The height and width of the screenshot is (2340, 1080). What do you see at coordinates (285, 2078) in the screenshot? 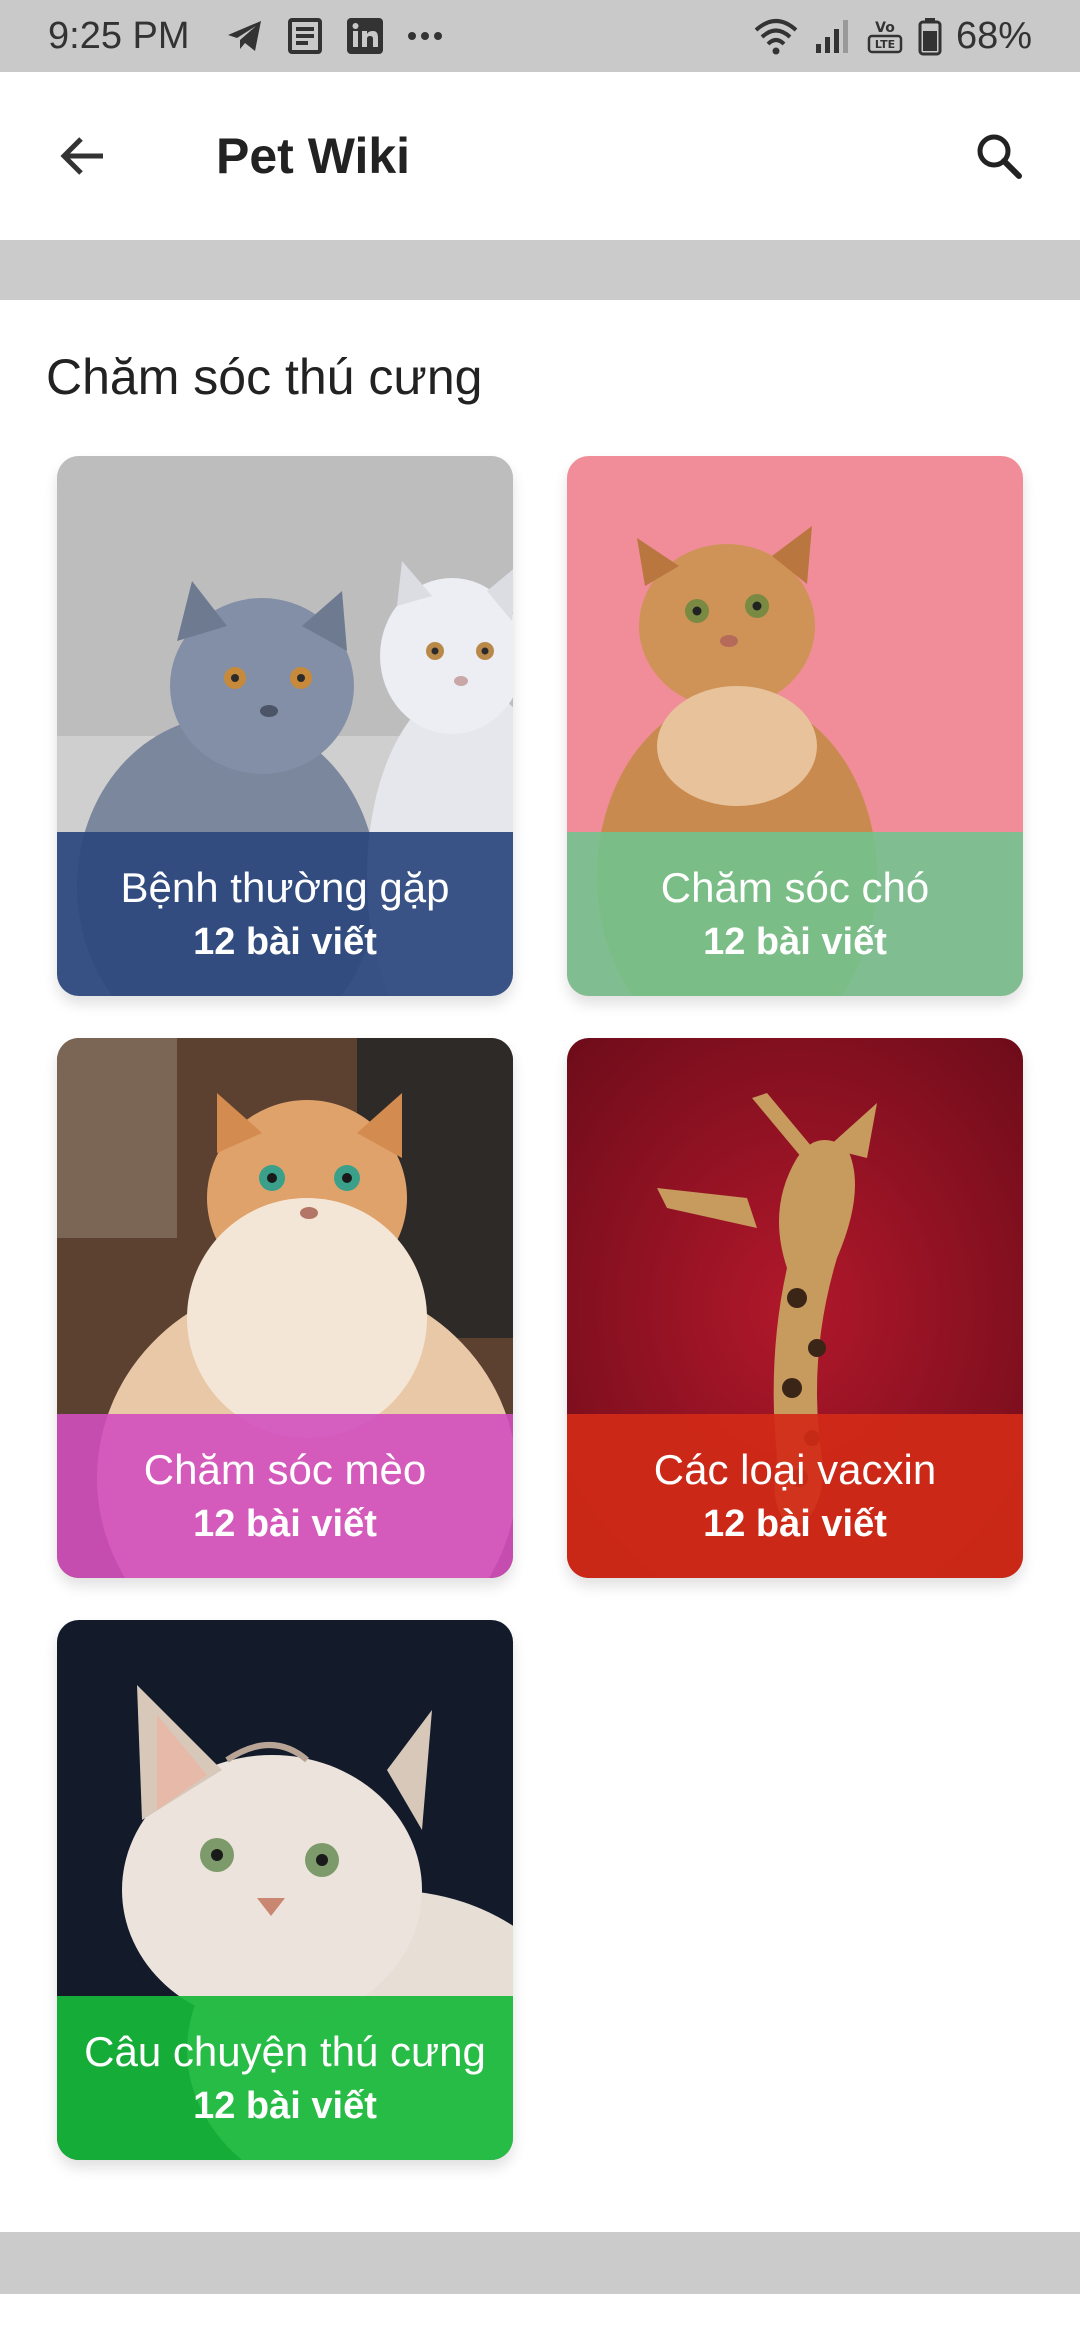
I see `card-overlay: Câu chuyện thú cưng 12 bài viết` at bounding box center [285, 2078].